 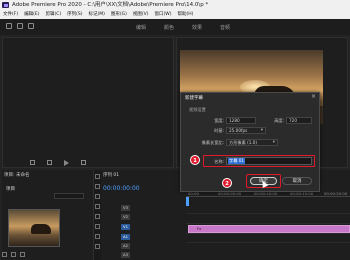 I want to click on tab-audio: 音频, so click(x=225, y=27).